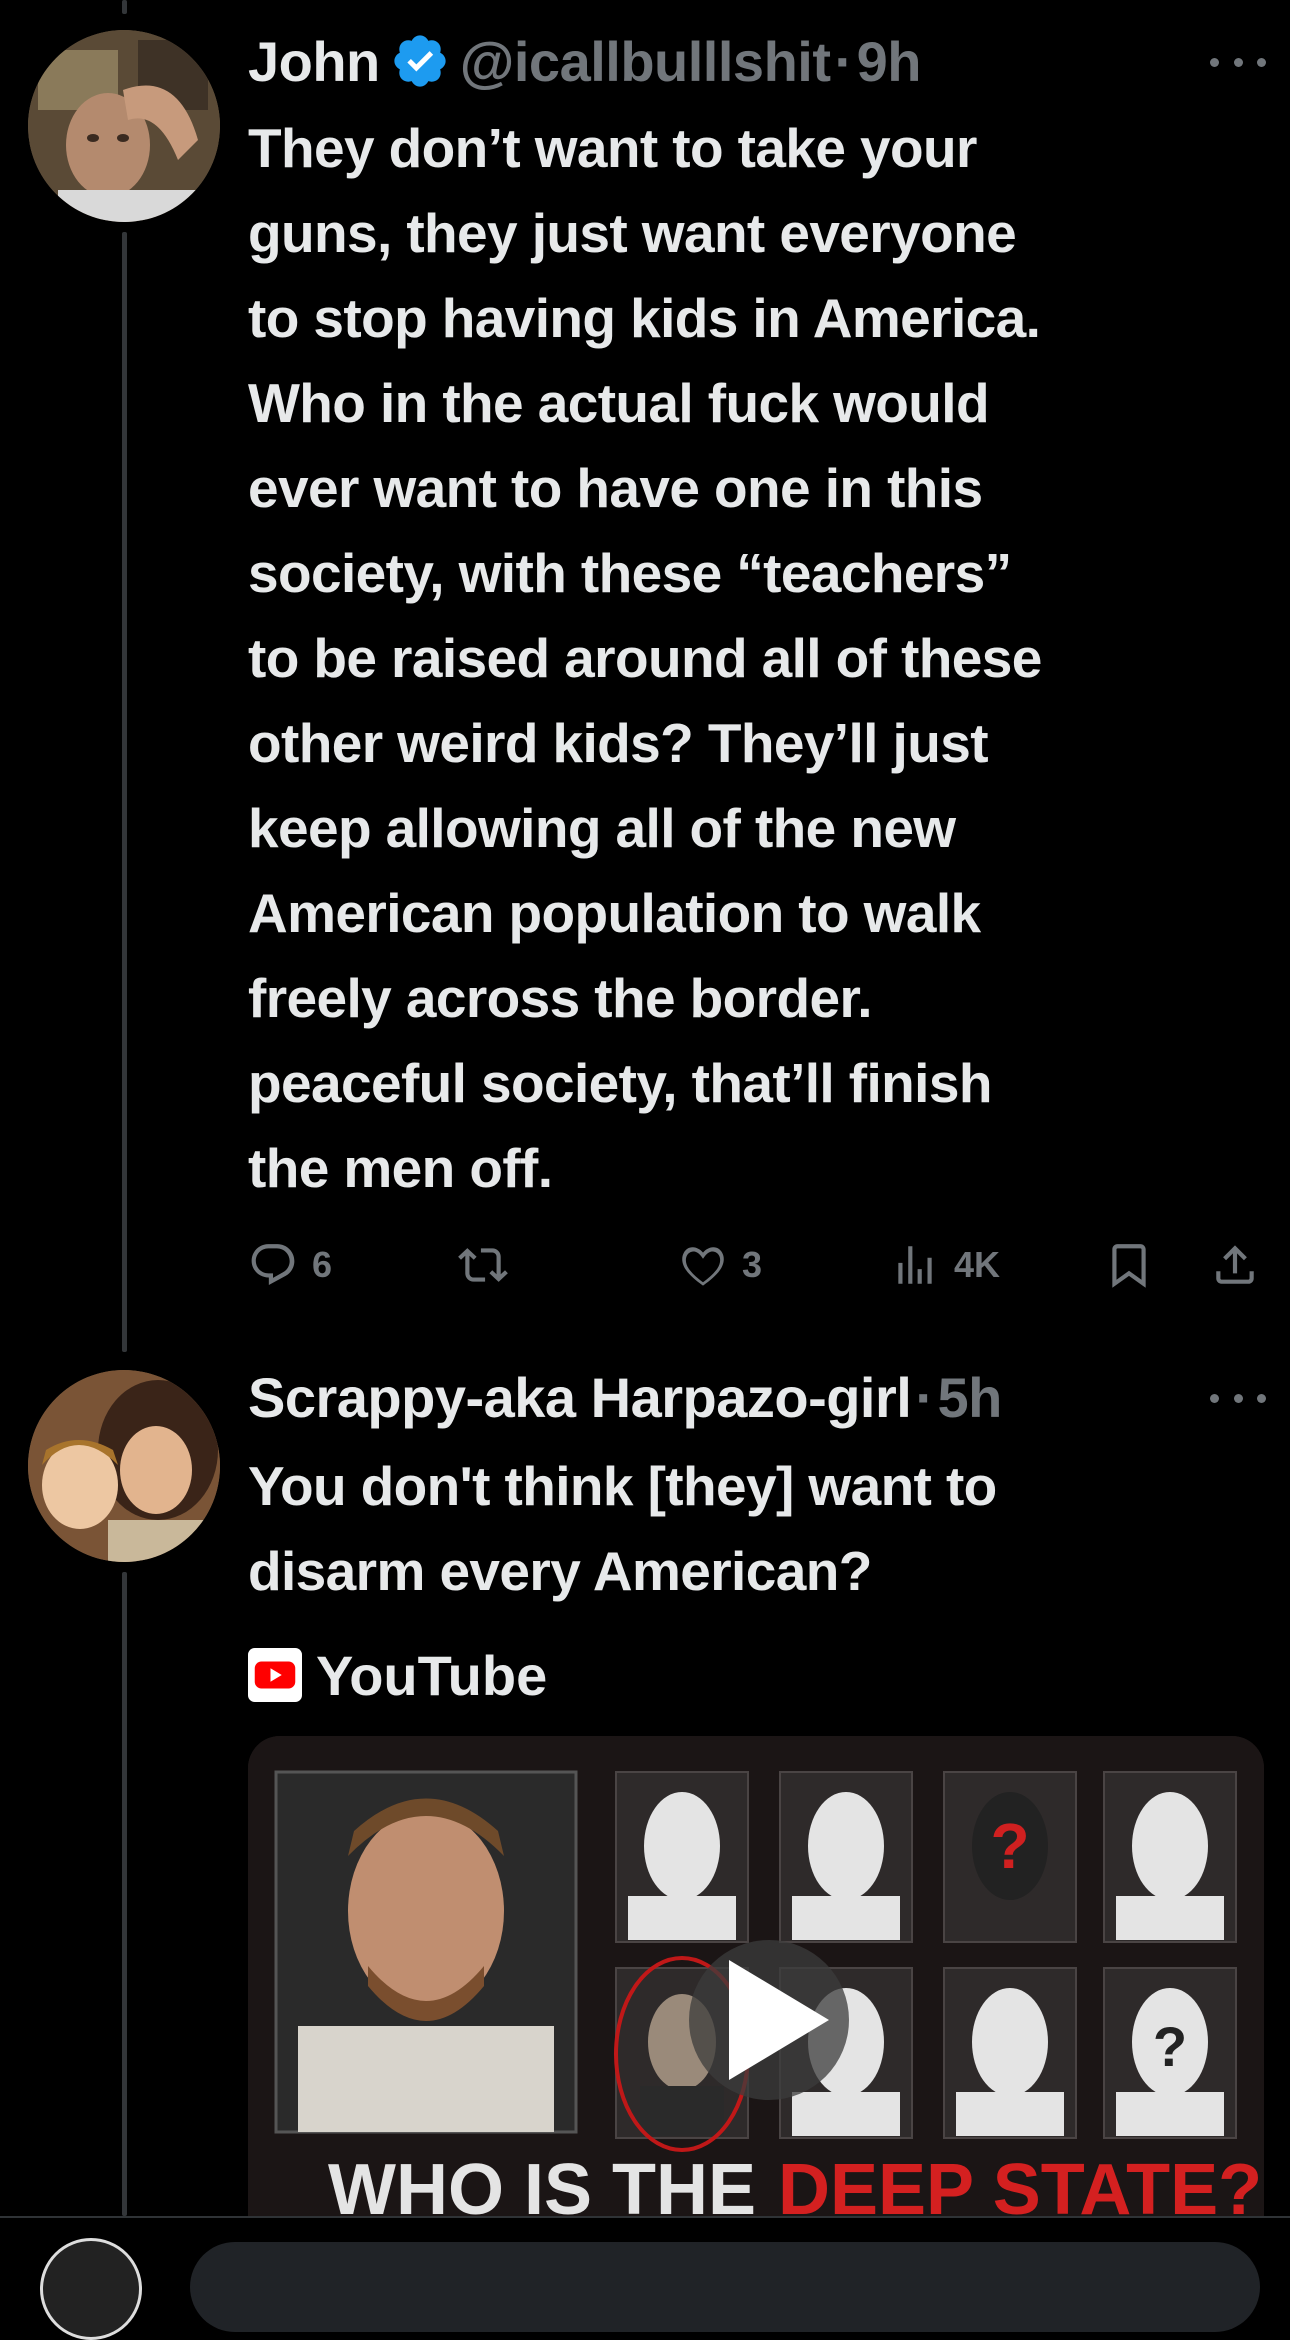 This screenshot has width=1290, height=2340. What do you see at coordinates (542, 2183) in the screenshot?
I see `svg-text: WHO IS THE` at bounding box center [542, 2183].